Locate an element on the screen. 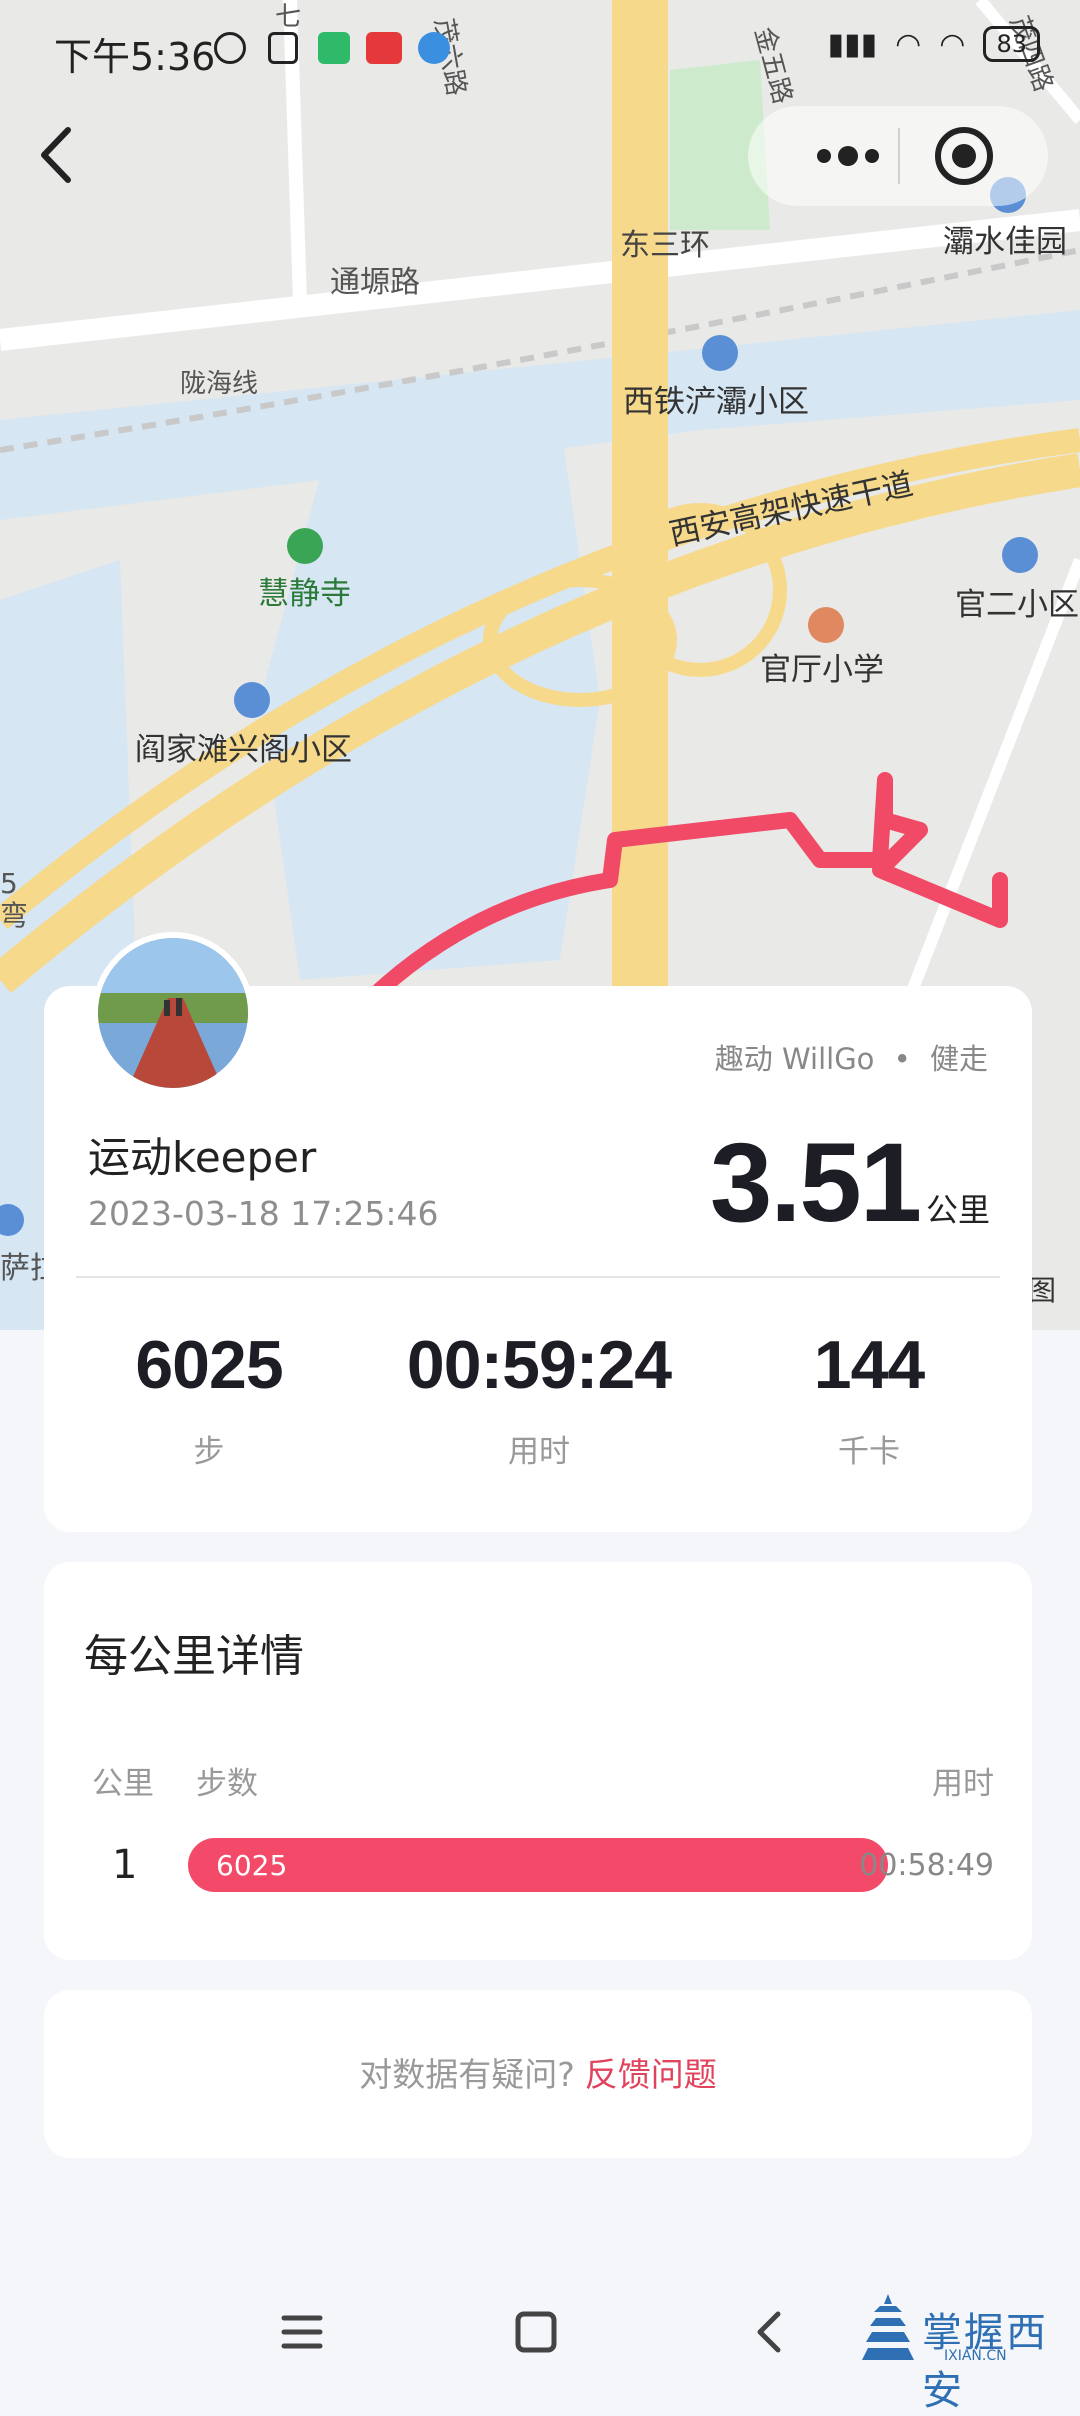 The width and height of the screenshot is (1080, 2416). header-km: 公里 is located at coordinates (123, 1784).